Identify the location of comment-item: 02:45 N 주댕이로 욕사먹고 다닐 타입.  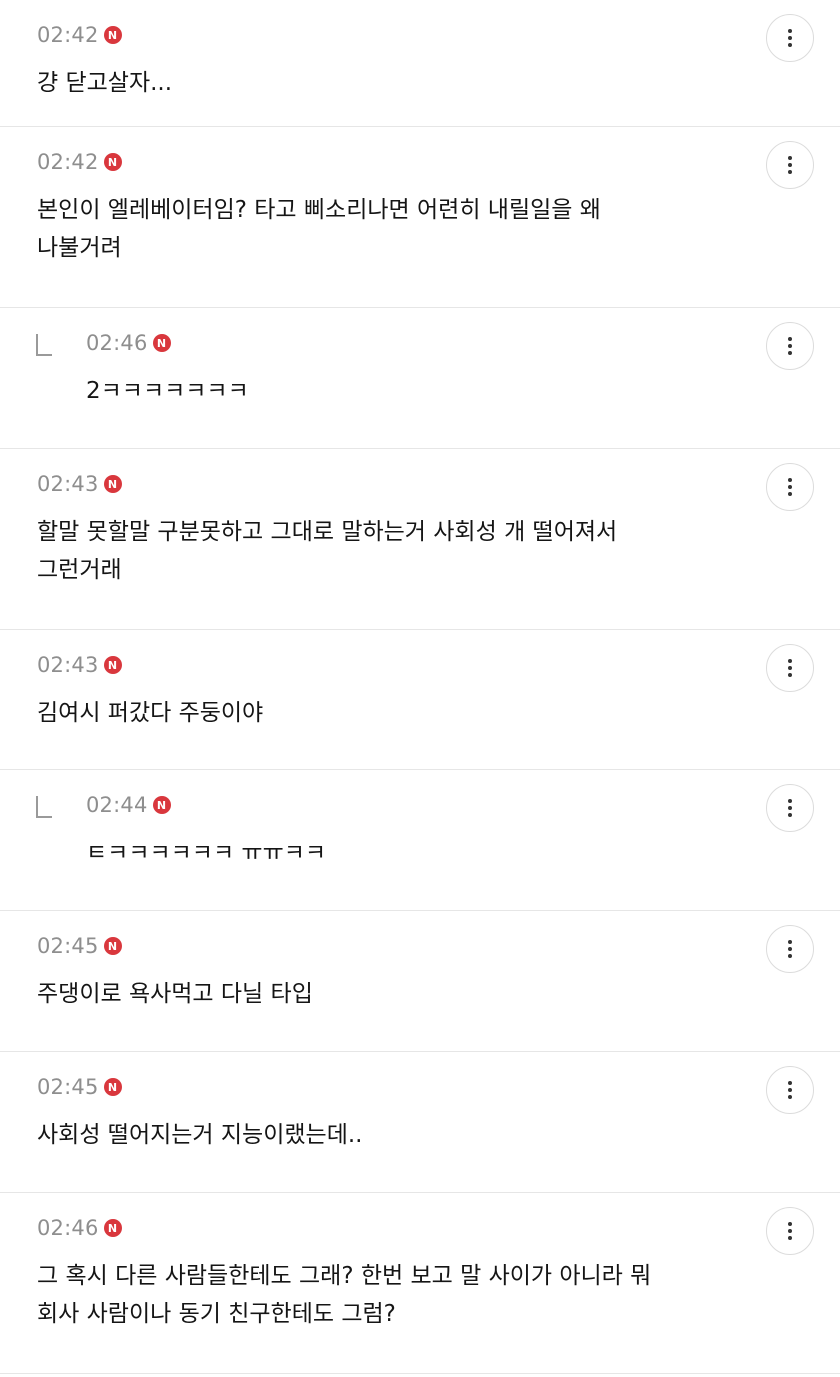
(420, 981).